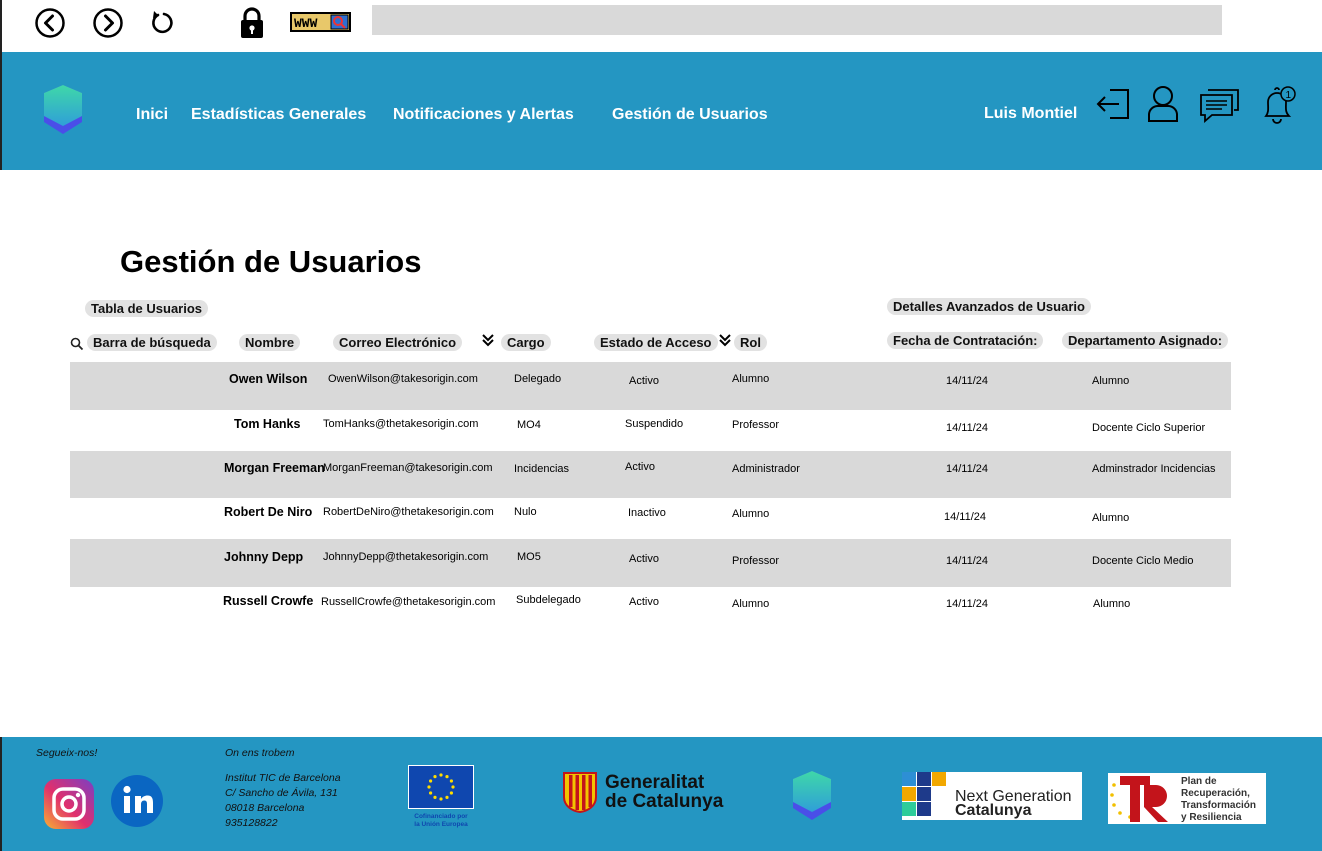 The height and width of the screenshot is (851, 1322). I want to click on cell-cargo: Nulo, so click(525, 512).